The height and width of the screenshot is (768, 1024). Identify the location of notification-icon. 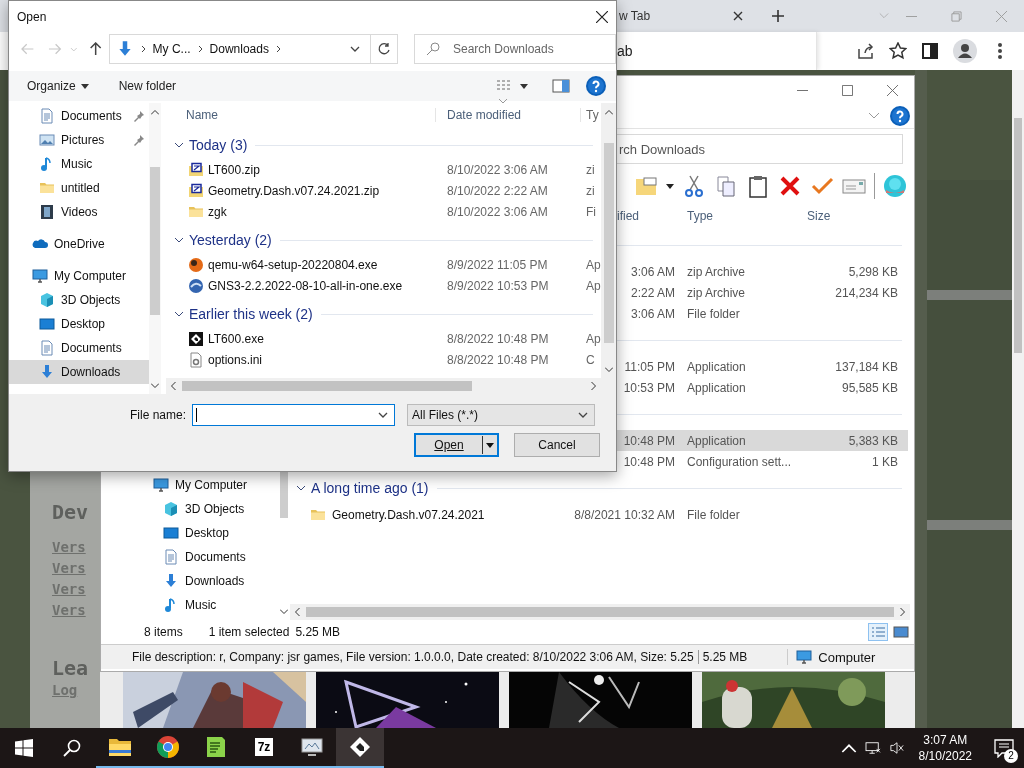
(1004, 748).